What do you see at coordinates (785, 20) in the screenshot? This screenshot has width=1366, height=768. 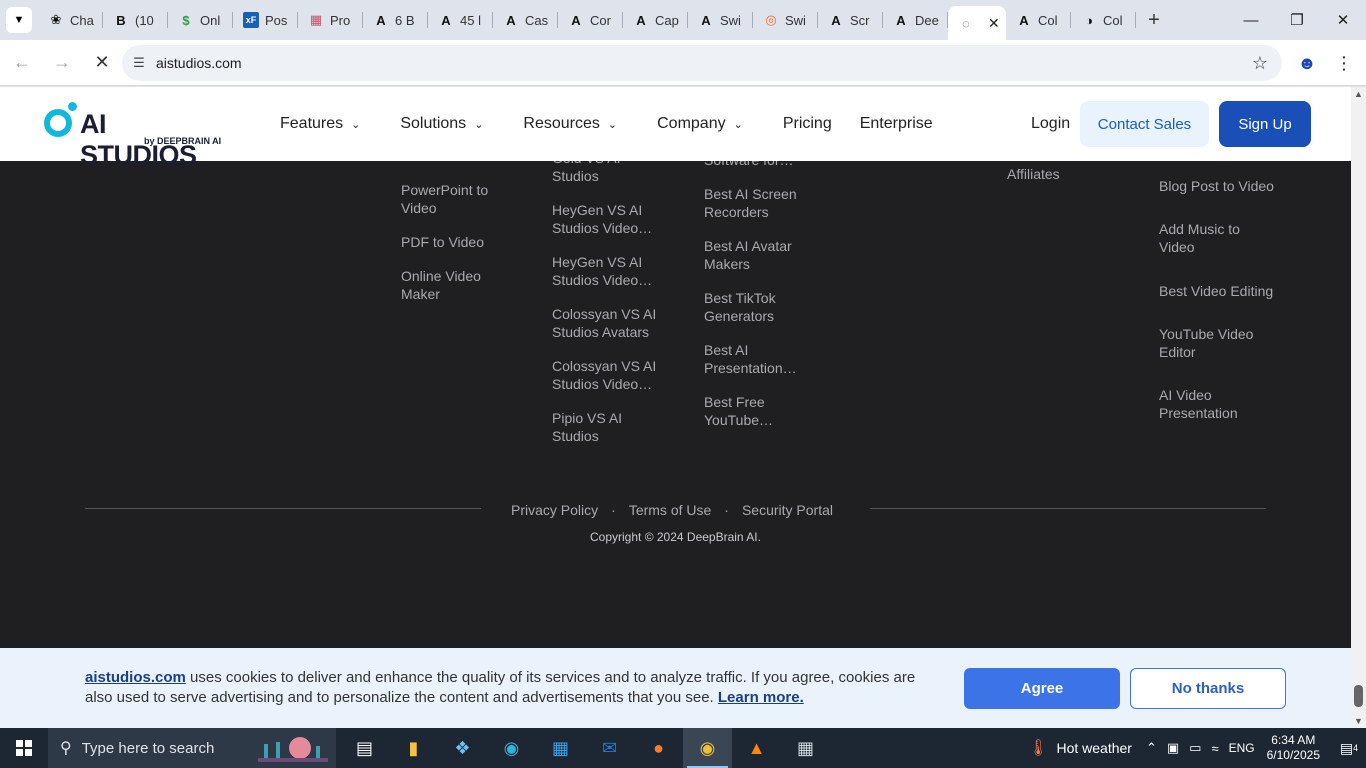 I see `browser-tab: ◎ Swi` at bounding box center [785, 20].